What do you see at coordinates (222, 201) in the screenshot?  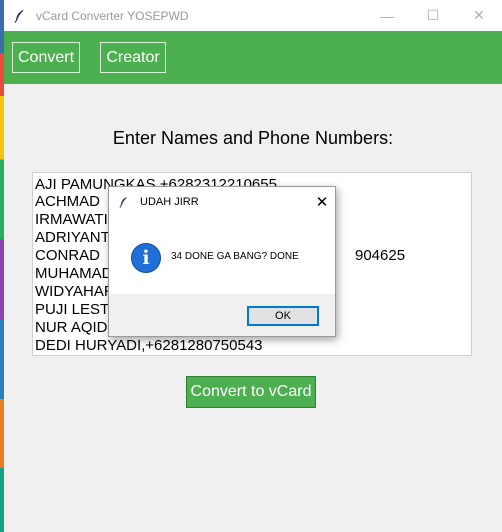 I see `dialog-titlebar: UDAH JIRR ✕` at bounding box center [222, 201].